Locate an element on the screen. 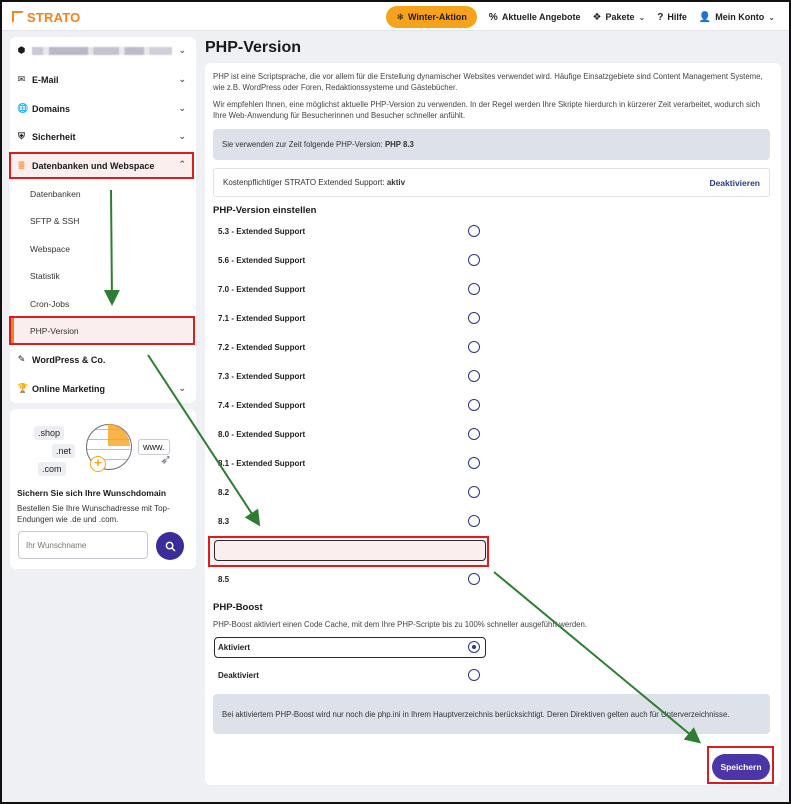 The width and height of the screenshot is (791, 804). strato-logo: STRATO is located at coordinates (46, 17).